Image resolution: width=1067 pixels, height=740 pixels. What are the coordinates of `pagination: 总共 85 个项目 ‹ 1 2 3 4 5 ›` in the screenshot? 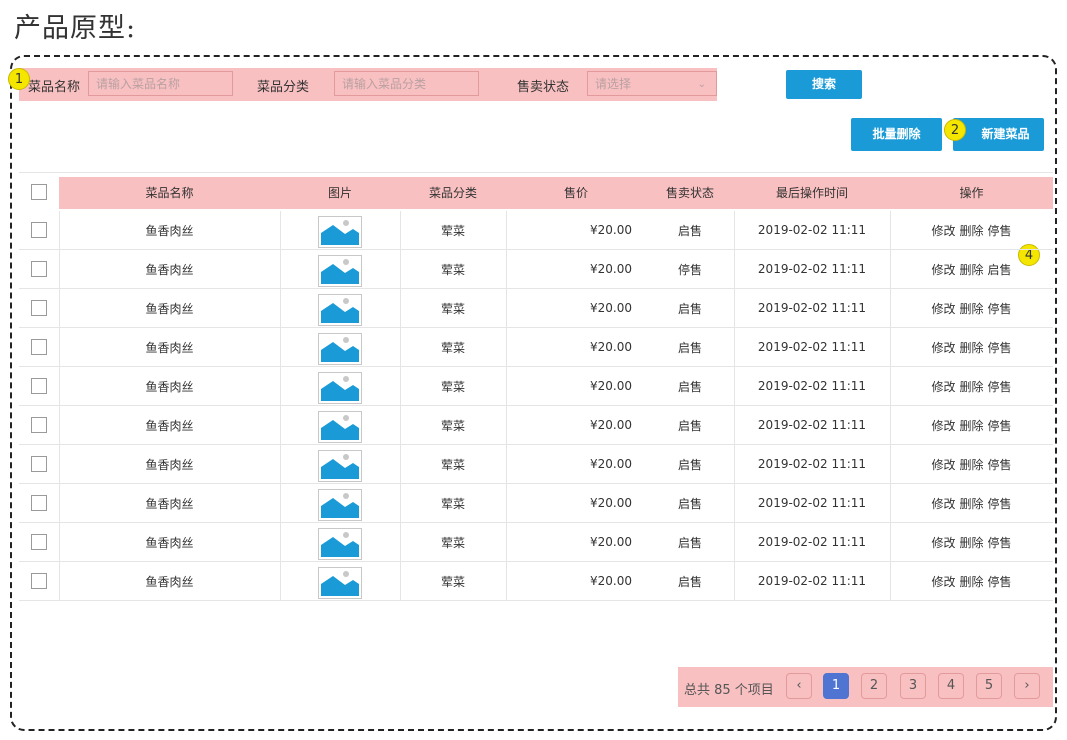 It's located at (865, 687).